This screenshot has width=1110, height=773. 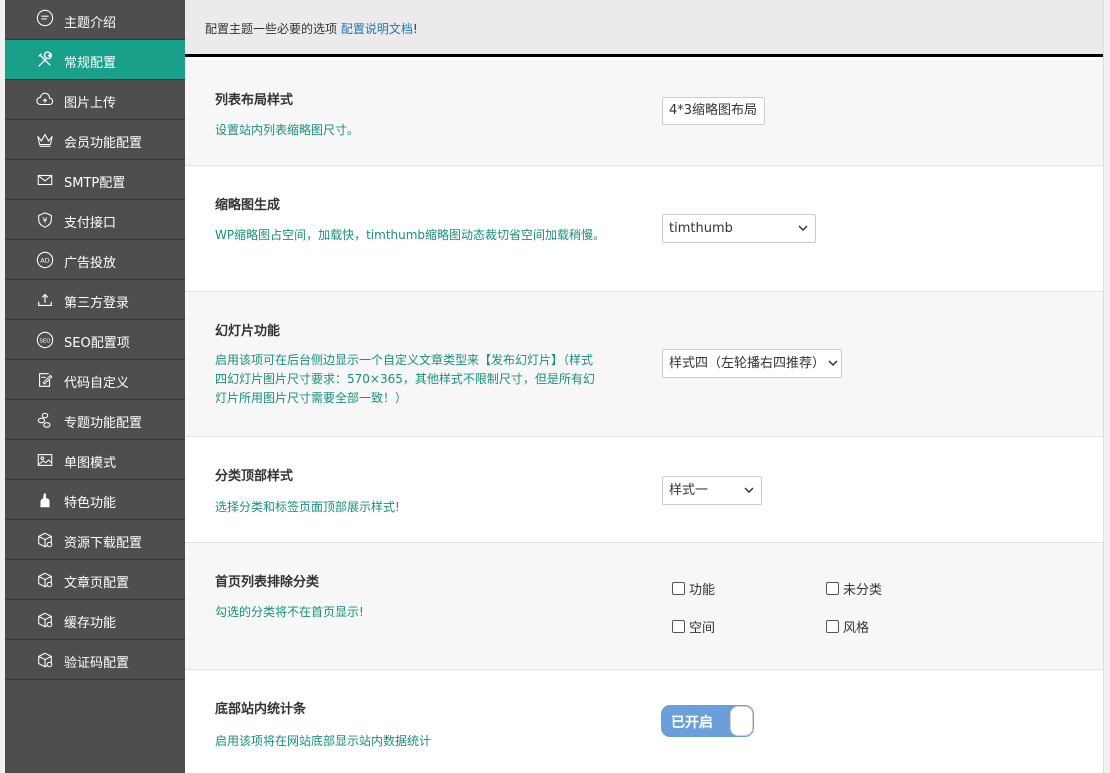 I want to click on header-suffix: !, so click(x=415, y=29).